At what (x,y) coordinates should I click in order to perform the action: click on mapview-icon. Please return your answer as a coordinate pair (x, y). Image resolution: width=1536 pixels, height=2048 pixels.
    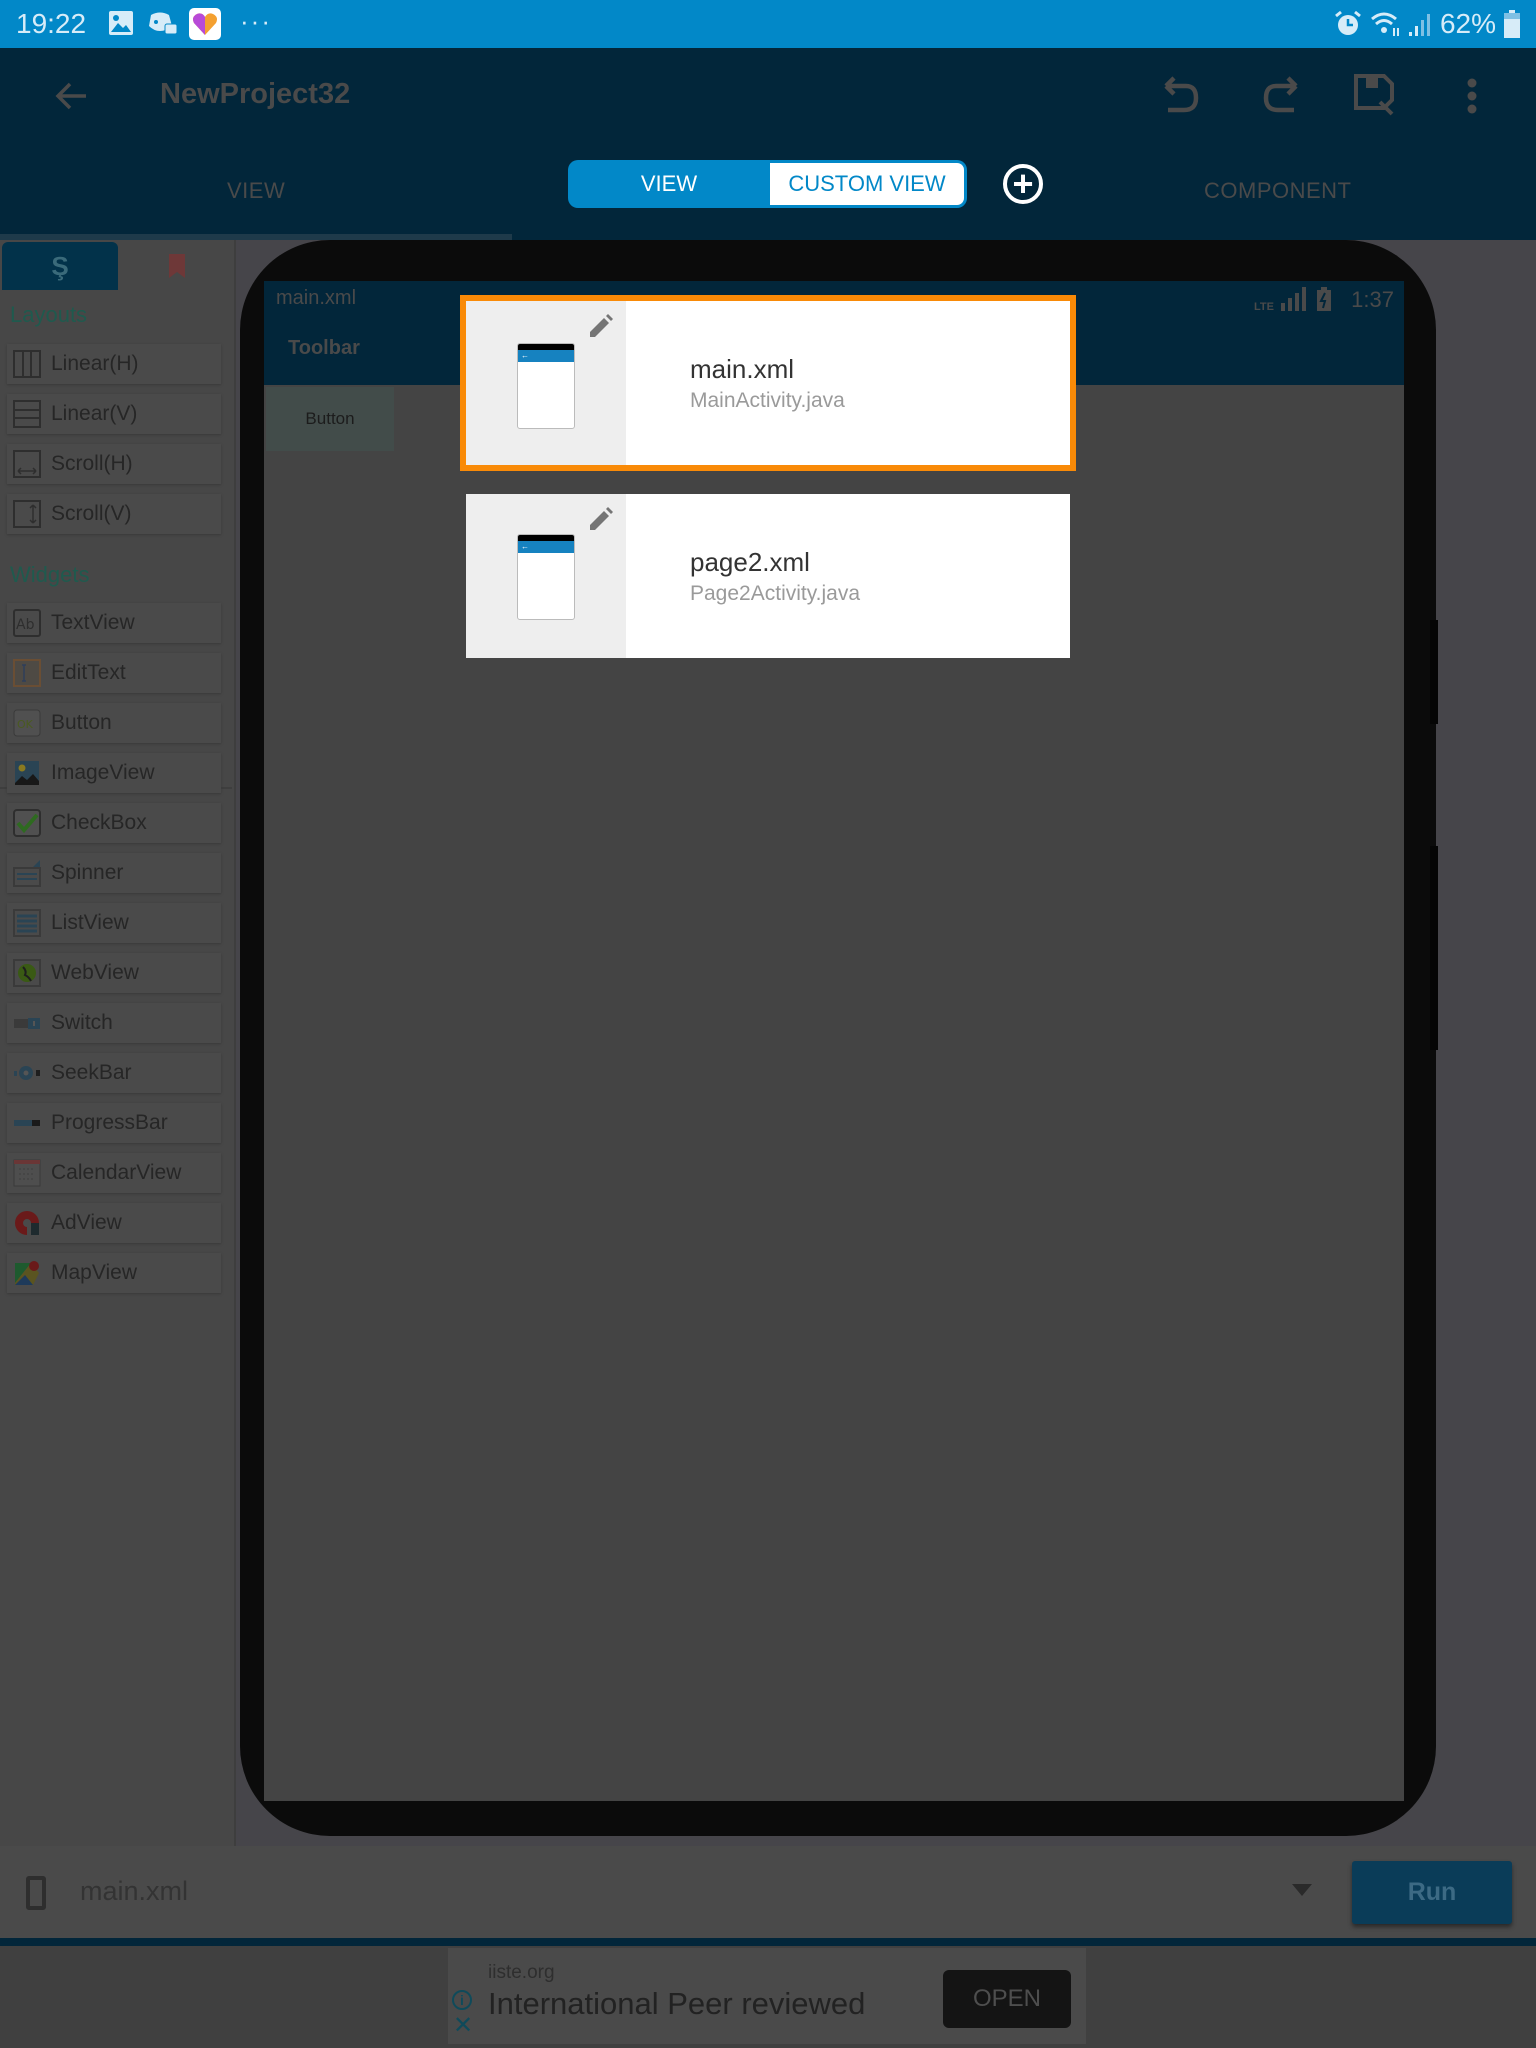
    Looking at the image, I should click on (27, 1273).